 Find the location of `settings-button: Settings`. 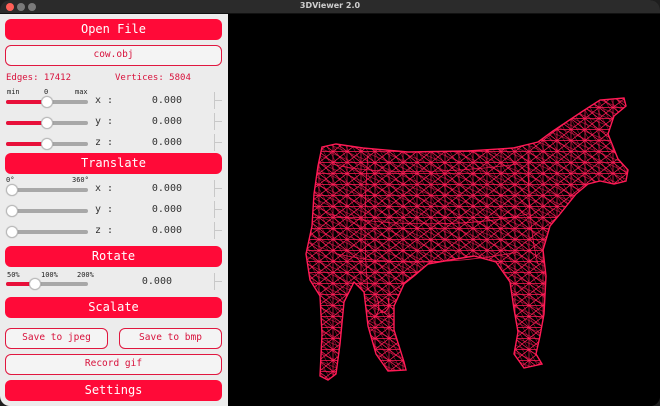

settings-button: Settings is located at coordinates (113, 390).